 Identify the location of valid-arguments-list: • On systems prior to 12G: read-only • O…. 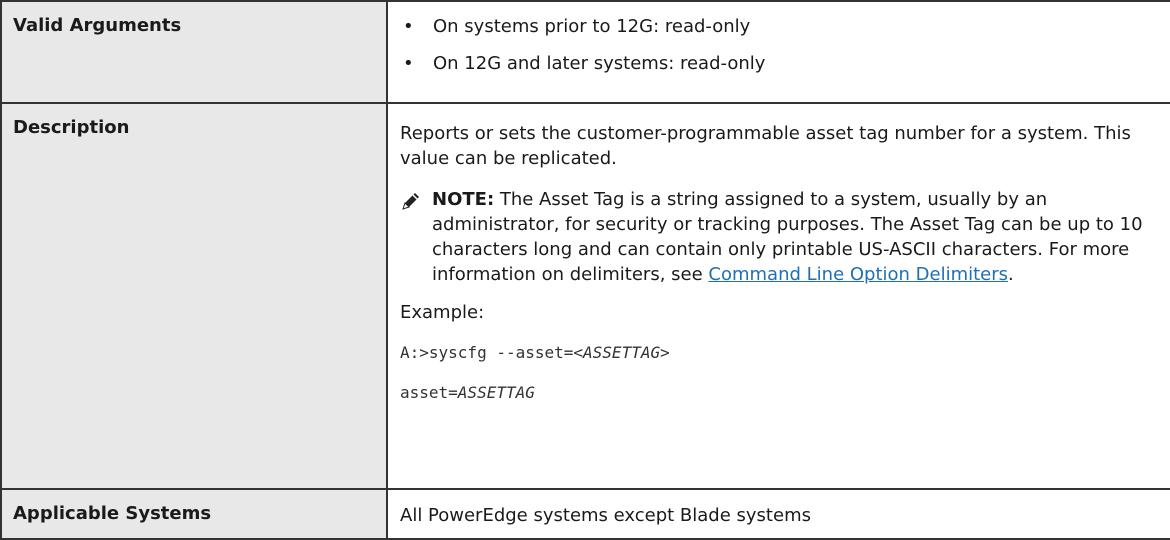
(785, 51).